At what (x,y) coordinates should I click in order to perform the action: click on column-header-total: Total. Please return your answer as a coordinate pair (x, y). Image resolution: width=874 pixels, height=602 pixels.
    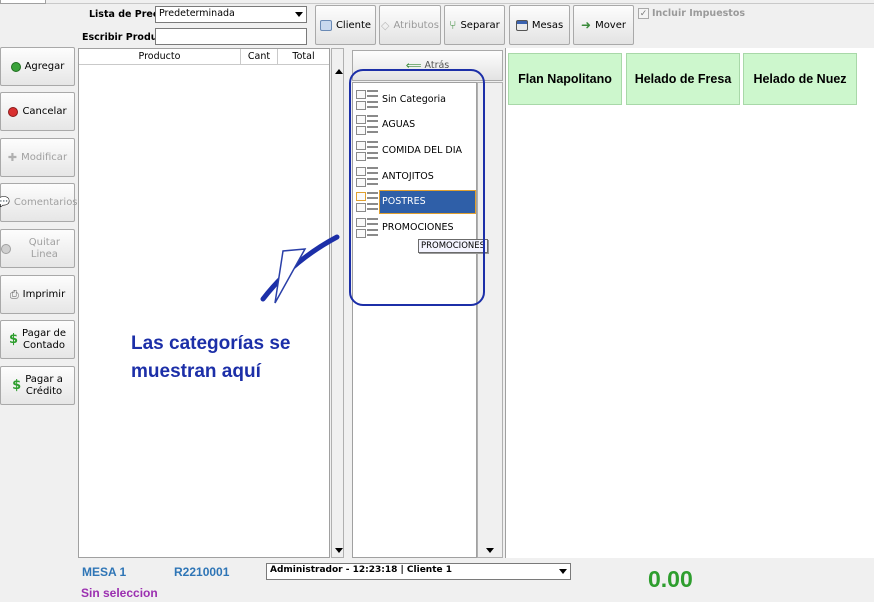
    Looking at the image, I should click on (303, 56).